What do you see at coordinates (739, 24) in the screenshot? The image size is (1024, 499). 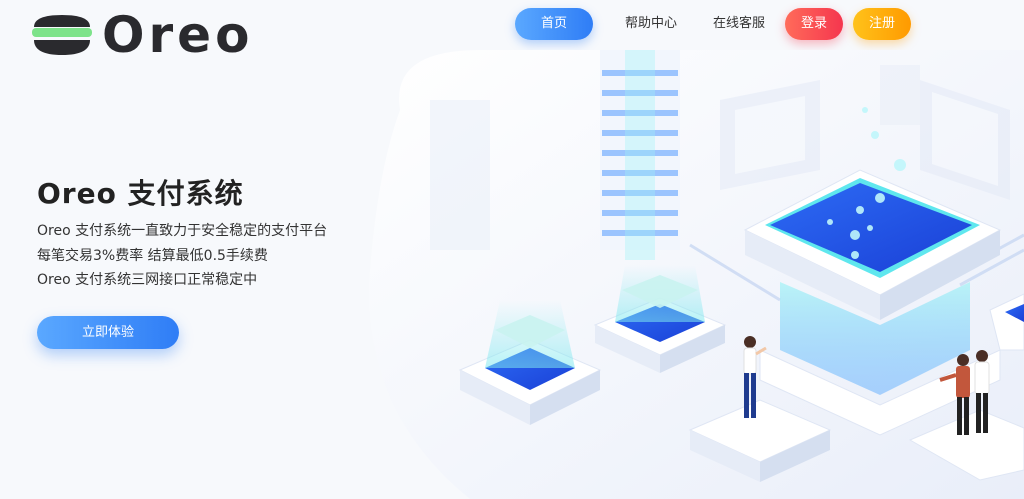 I see `nav-online-service-link: 在线客服` at bounding box center [739, 24].